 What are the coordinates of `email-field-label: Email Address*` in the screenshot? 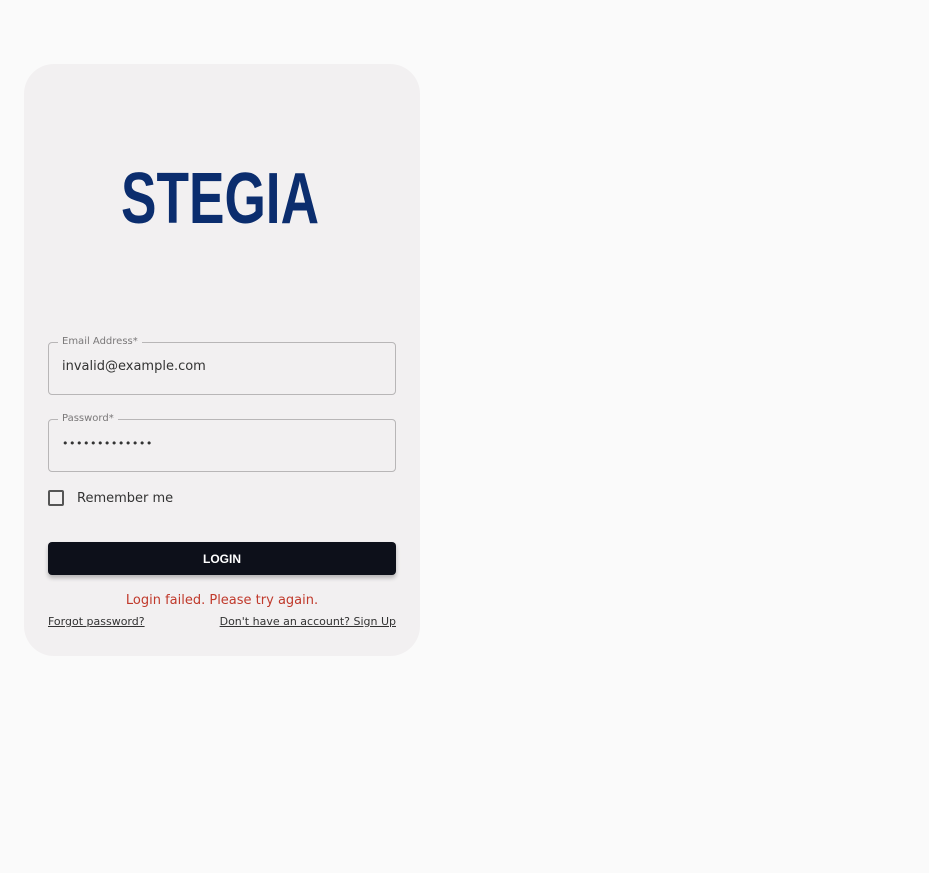 It's located at (100, 342).